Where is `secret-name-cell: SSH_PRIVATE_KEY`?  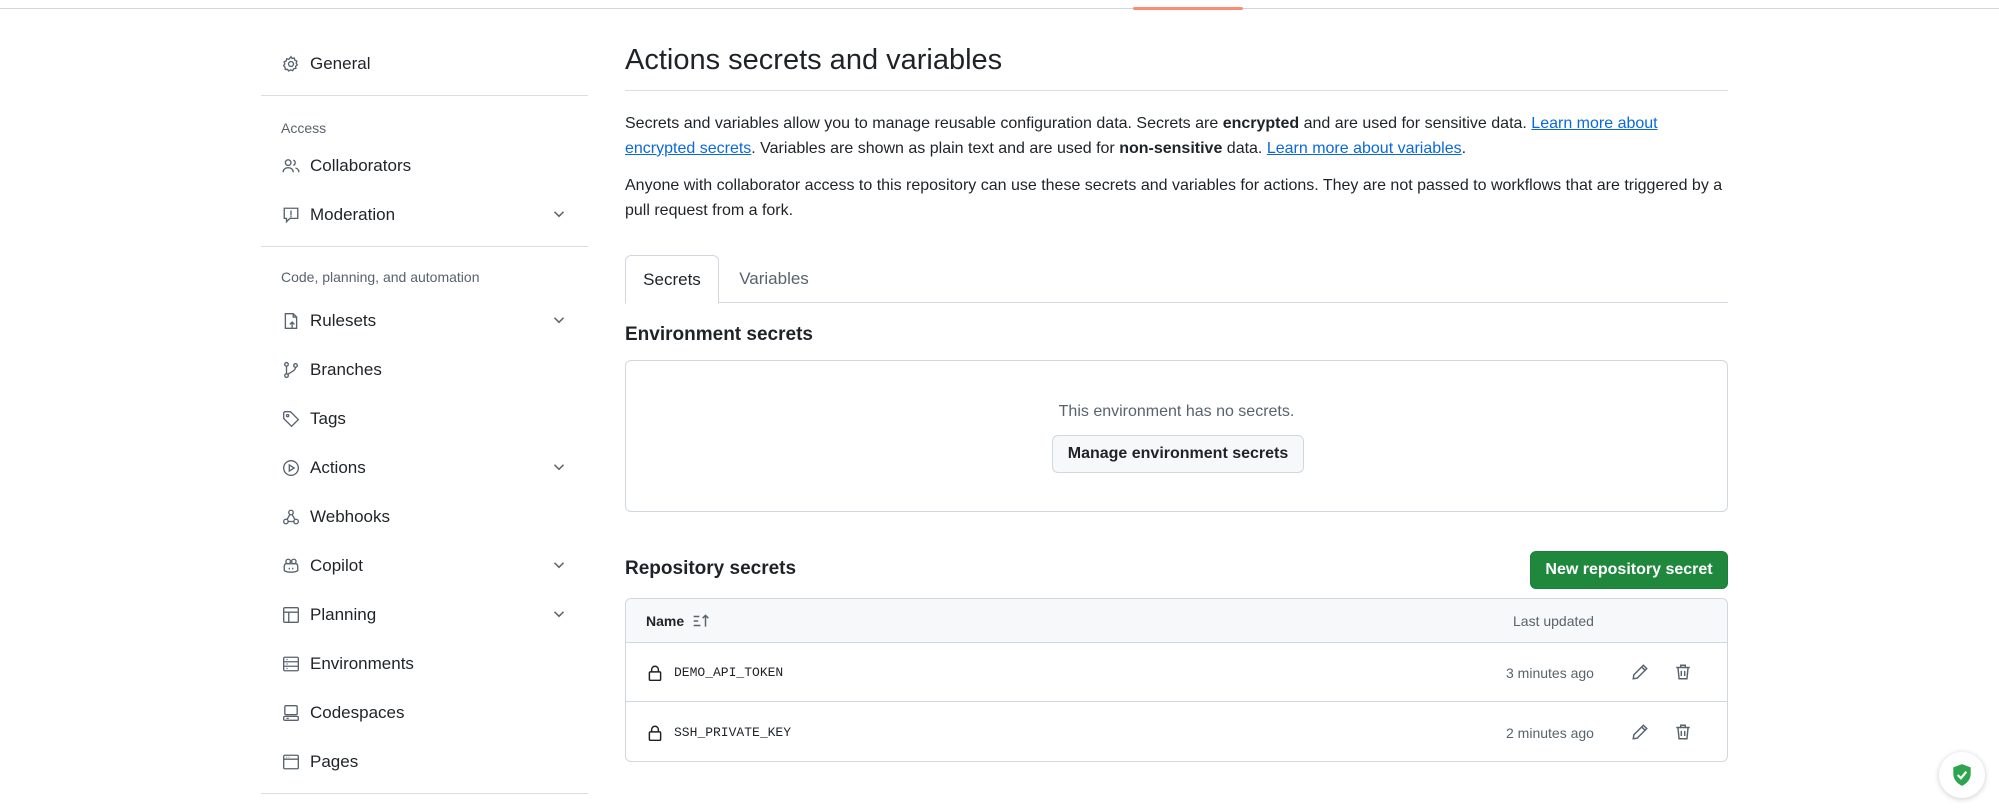 secret-name-cell: SSH_PRIVATE_KEY is located at coordinates (719, 732).